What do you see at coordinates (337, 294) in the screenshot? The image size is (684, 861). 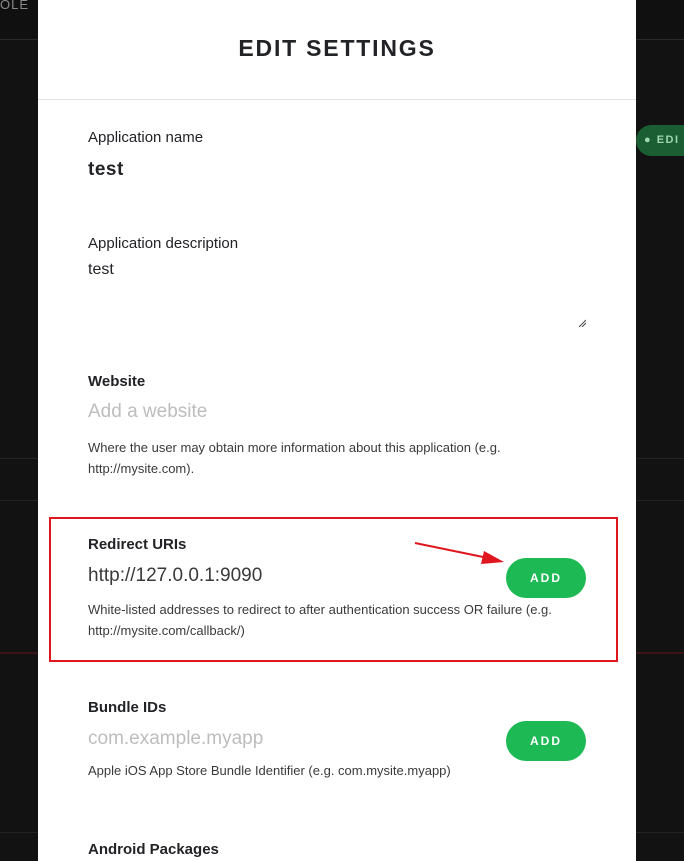 I see `application-description-textarea: test` at bounding box center [337, 294].